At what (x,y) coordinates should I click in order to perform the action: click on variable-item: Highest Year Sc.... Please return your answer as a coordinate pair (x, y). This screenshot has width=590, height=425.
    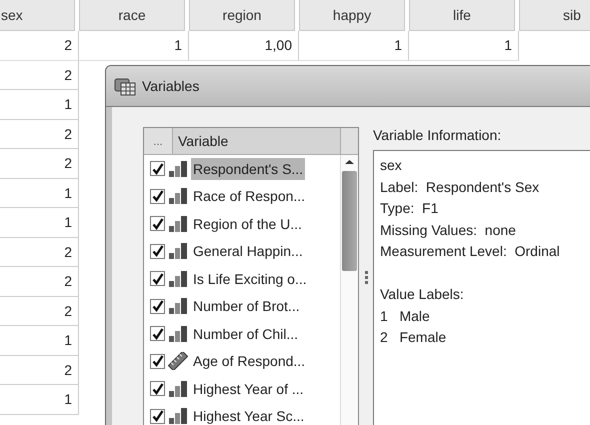
    Looking at the image, I should click on (248, 415).